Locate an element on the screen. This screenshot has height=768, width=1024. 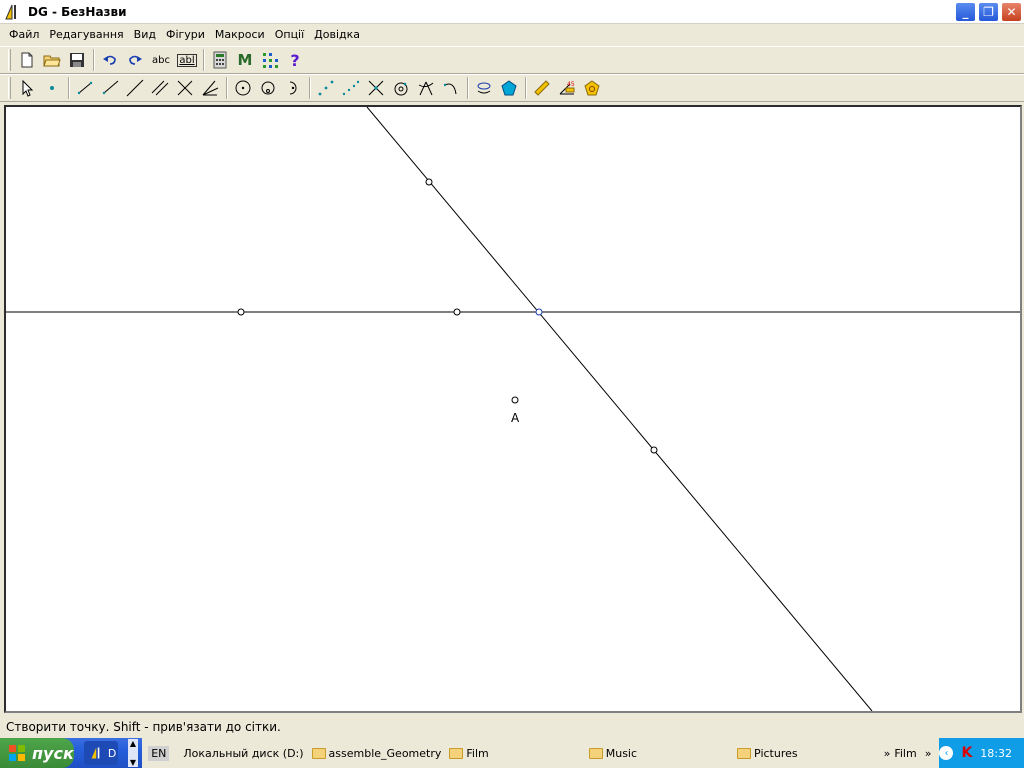
locus-icon is located at coordinates (484, 88).